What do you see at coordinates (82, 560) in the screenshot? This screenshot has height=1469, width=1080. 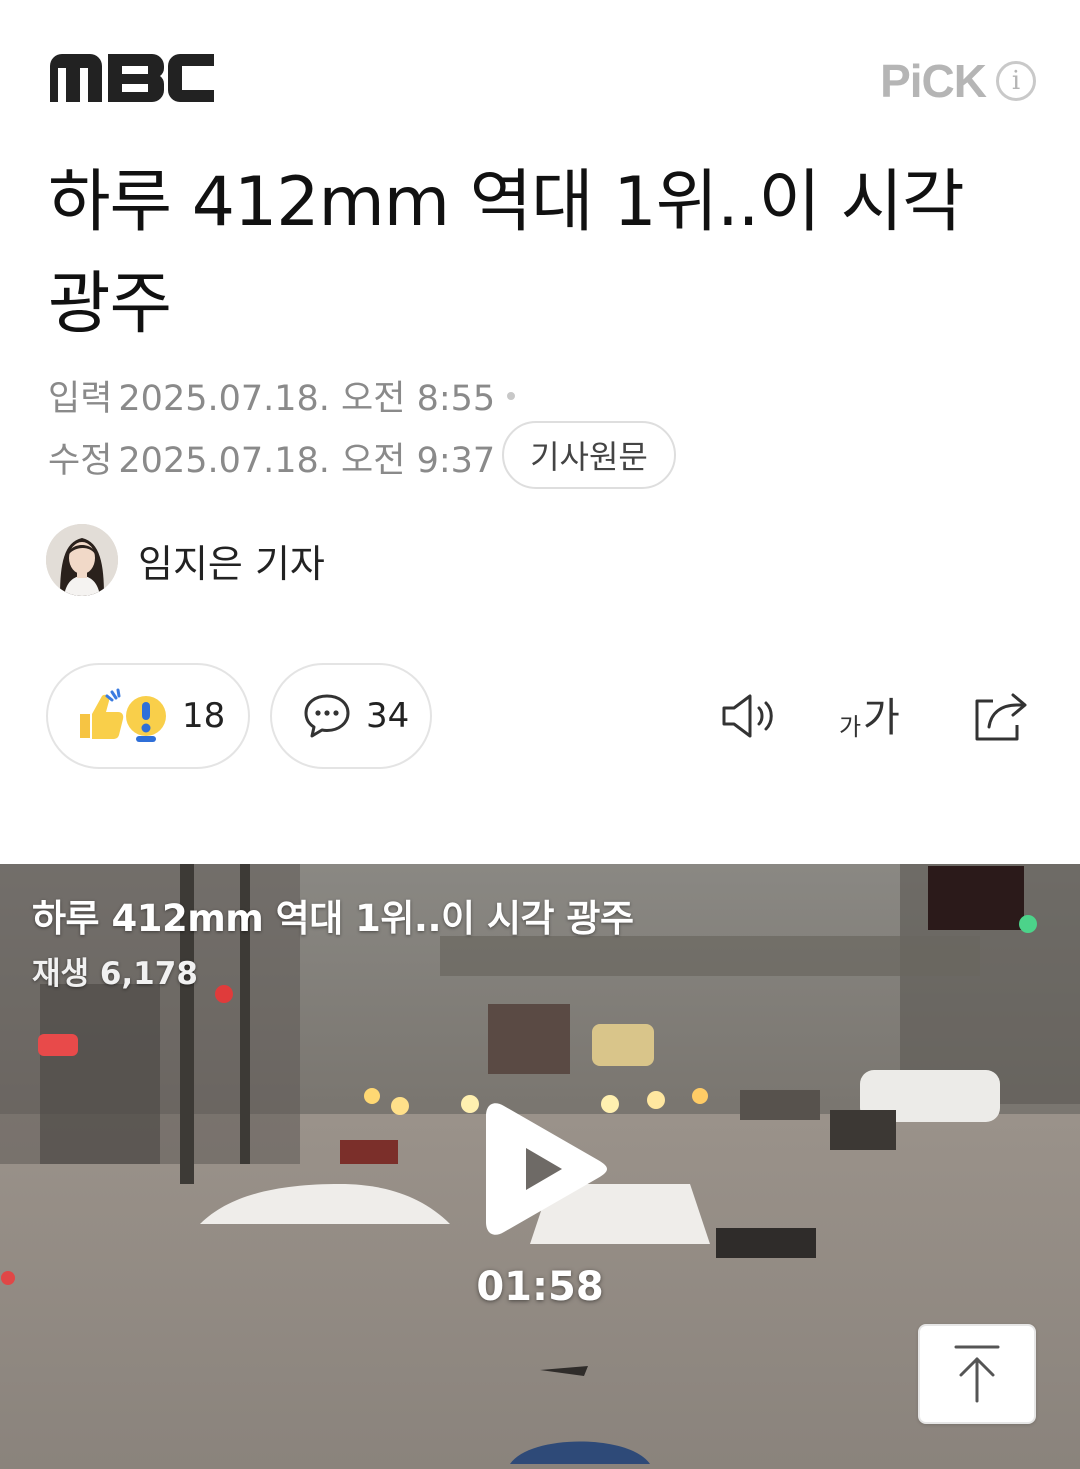 I see `reporter-avatar` at bounding box center [82, 560].